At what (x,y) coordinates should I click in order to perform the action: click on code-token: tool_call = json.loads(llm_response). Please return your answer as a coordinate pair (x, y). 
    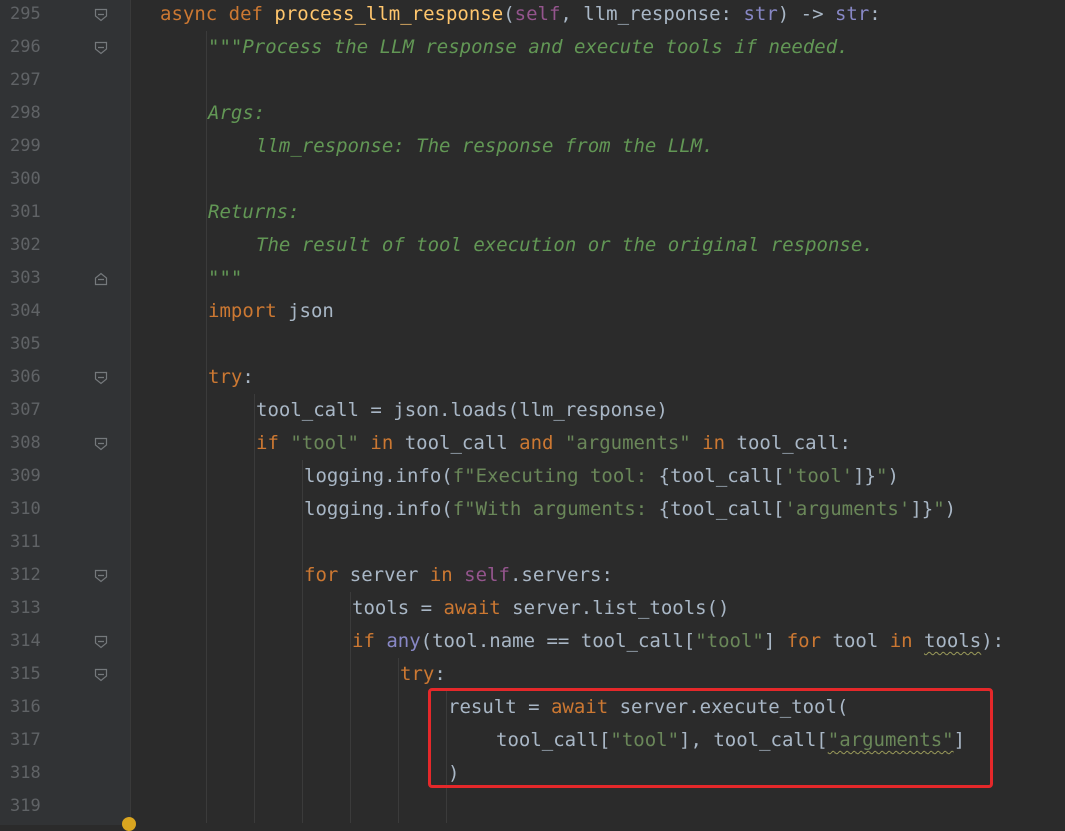
    Looking at the image, I should click on (462, 410).